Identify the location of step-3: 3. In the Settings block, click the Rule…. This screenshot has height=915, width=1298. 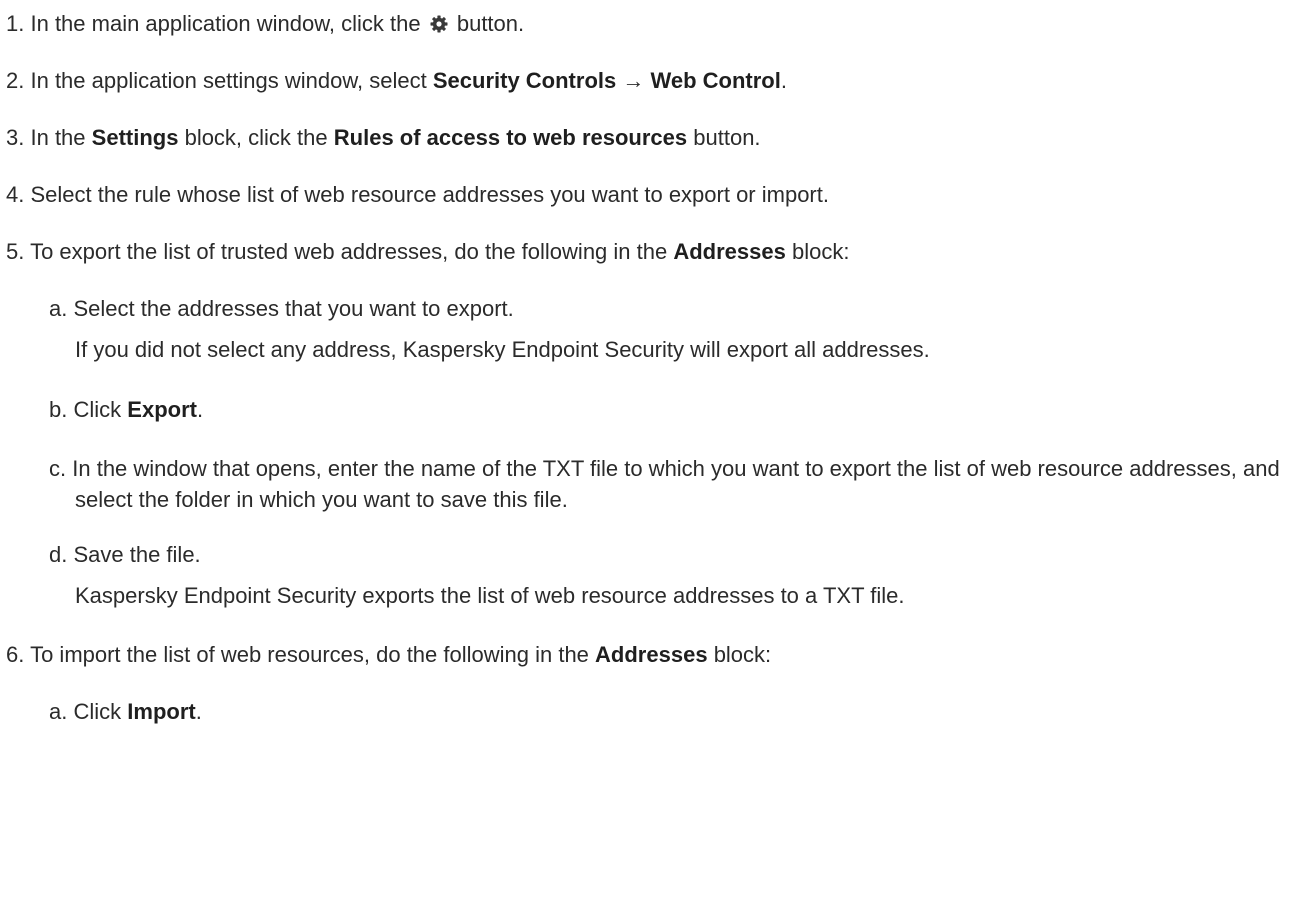
(383, 138).